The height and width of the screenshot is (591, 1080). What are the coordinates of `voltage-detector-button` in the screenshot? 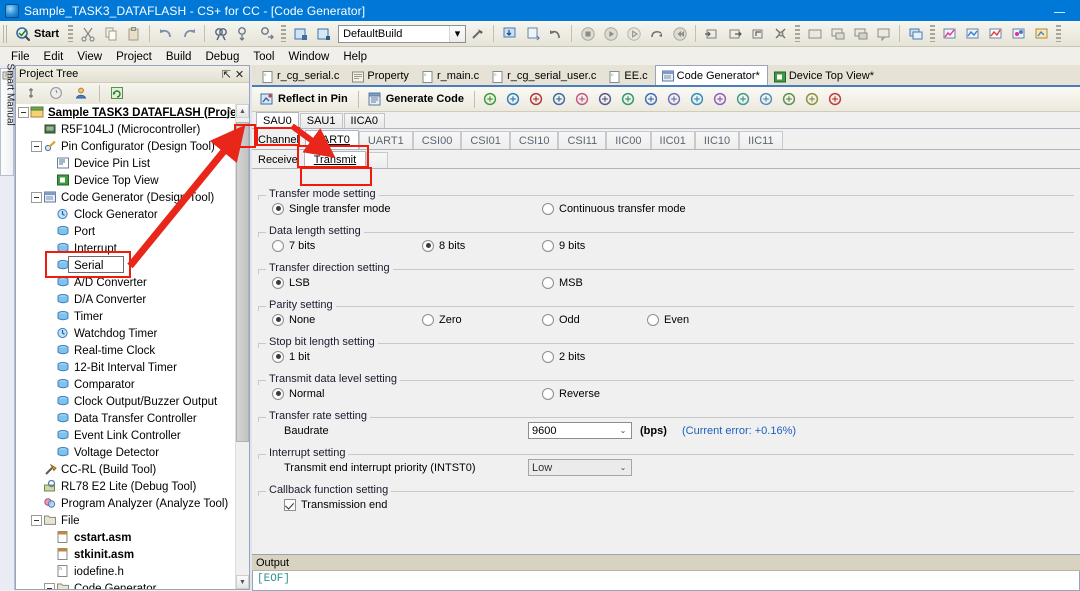 It's located at (835, 99).